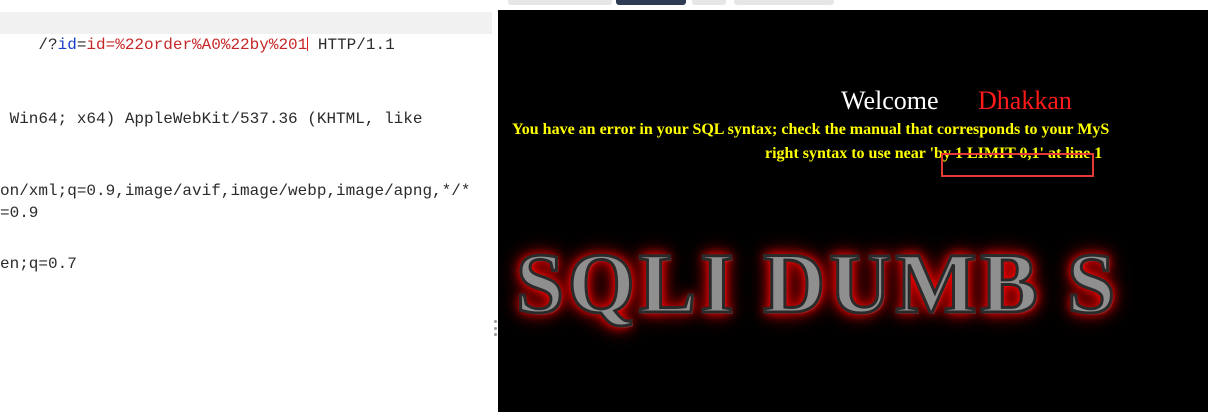 Image resolution: width=1208 pixels, height=412 pixels. I want to click on tab-hex, so click(784, 2).